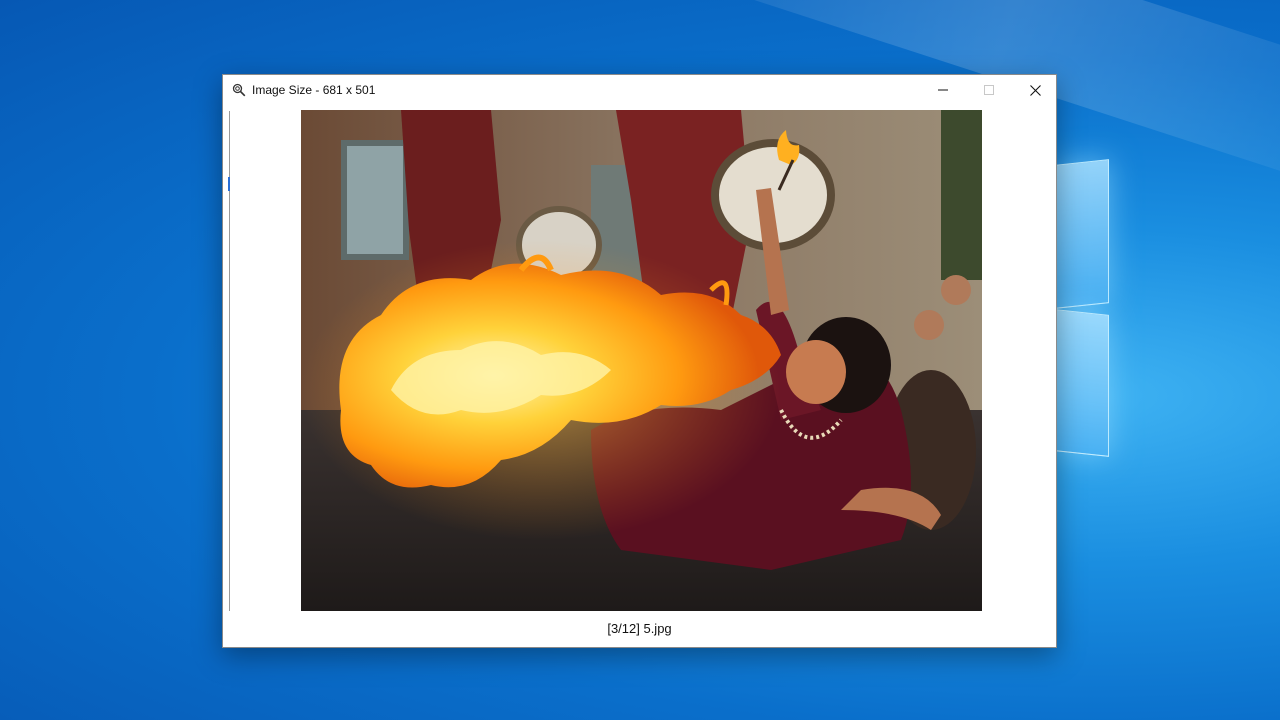  Describe the element at coordinates (229, 184) in the screenshot. I see `text-caret` at that location.